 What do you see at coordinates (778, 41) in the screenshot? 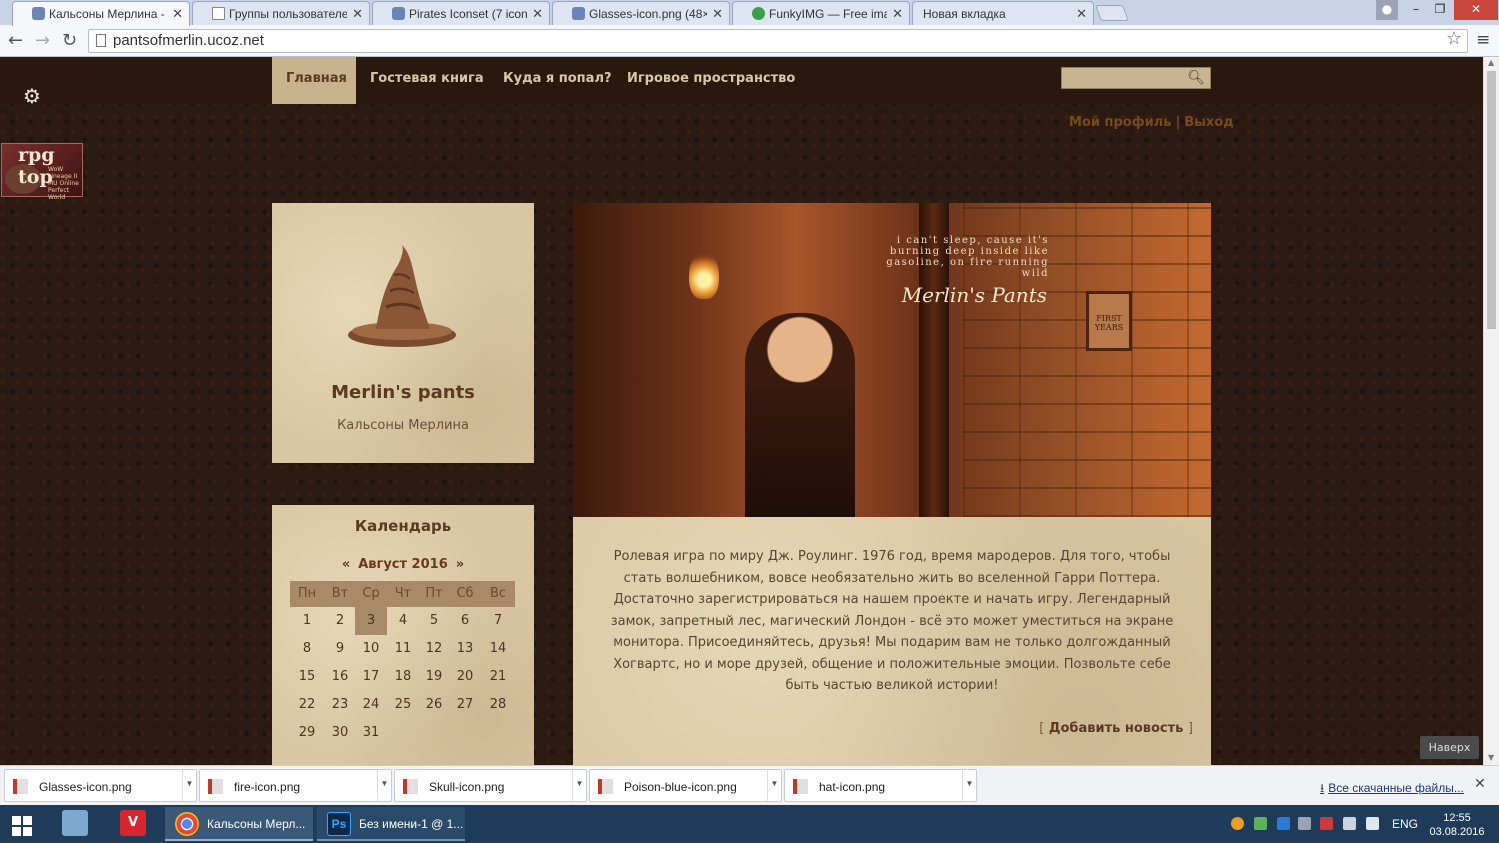
I see `url-field: pantsofmerlin.ucoz.net` at bounding box center [778, 41].